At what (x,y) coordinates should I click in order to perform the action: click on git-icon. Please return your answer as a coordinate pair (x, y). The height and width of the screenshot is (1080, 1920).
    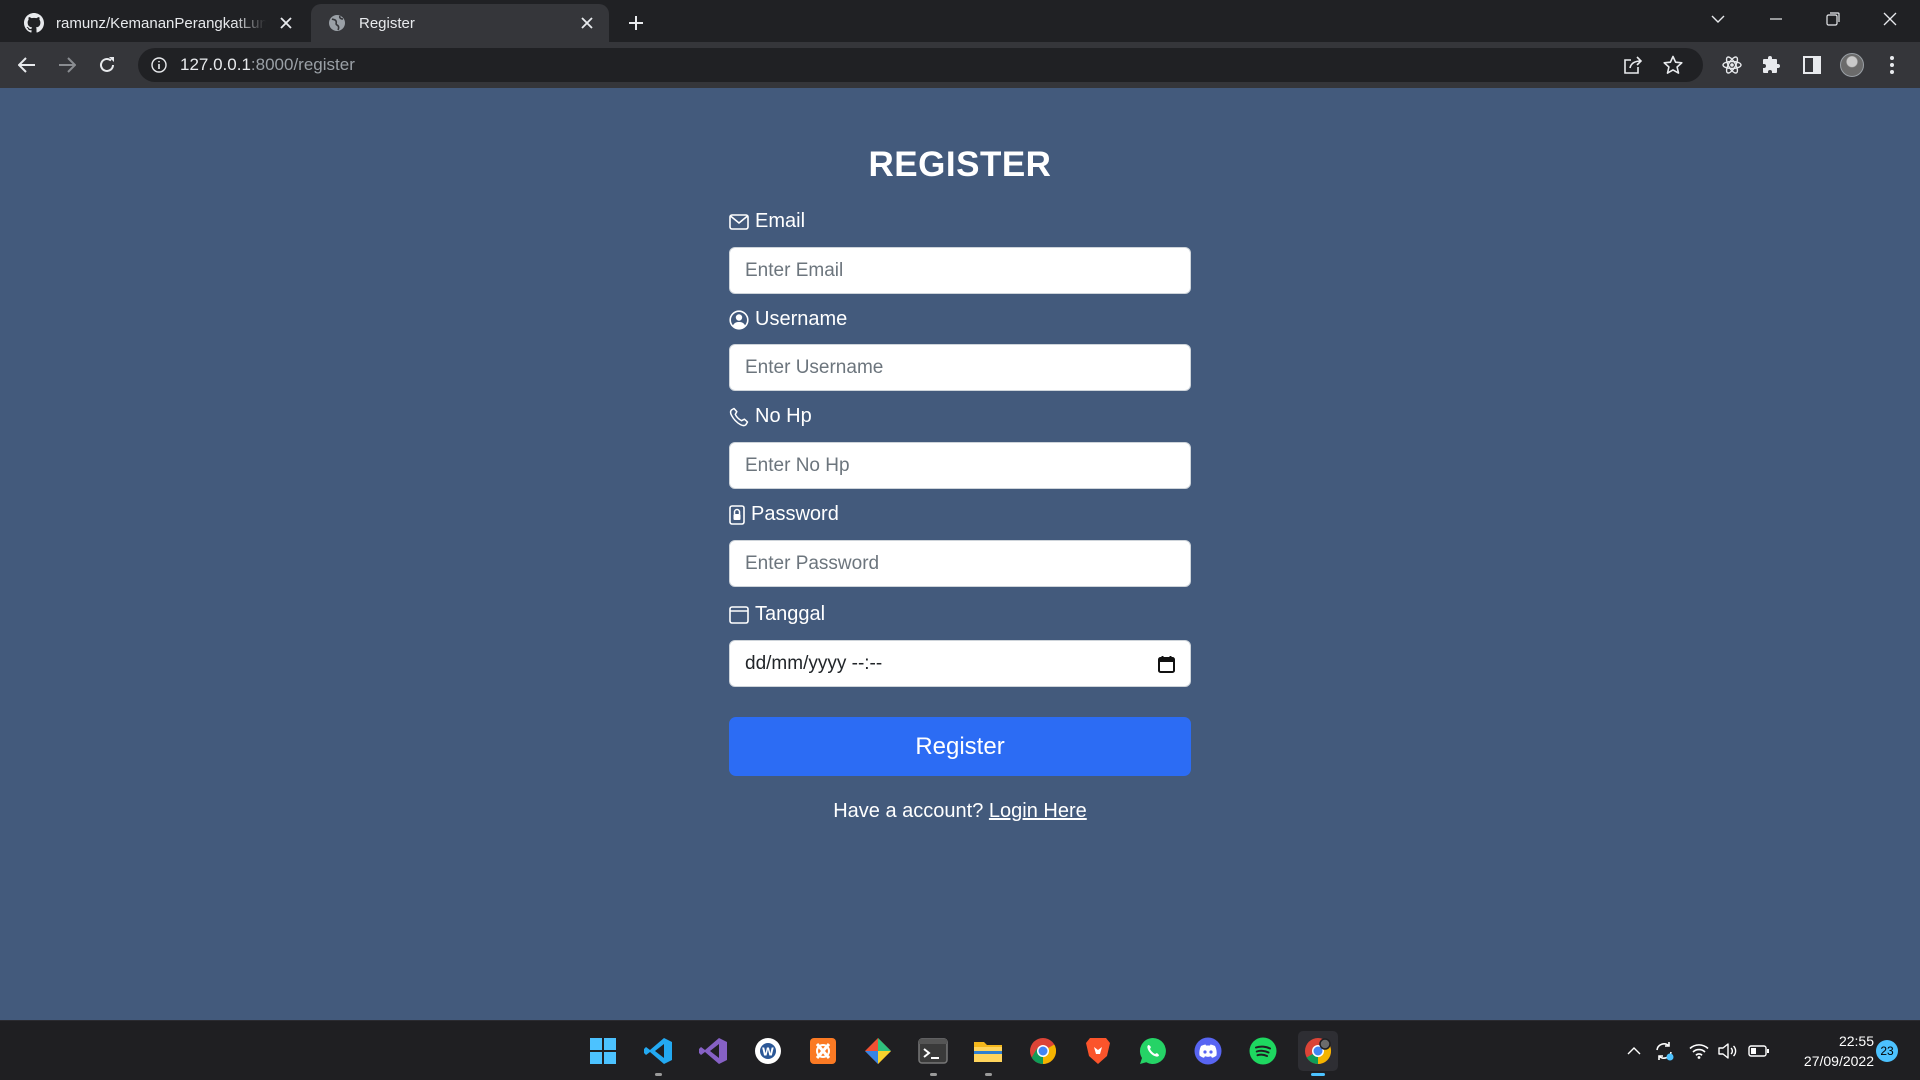
    Looking at the image, I should click on (878, 1051).